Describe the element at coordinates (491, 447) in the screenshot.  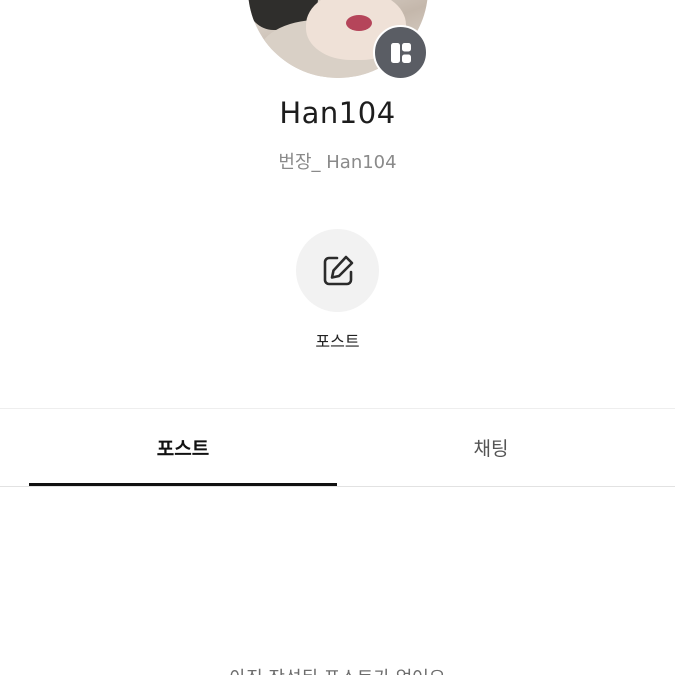
I see `tab-chat: 채팅` at that location.